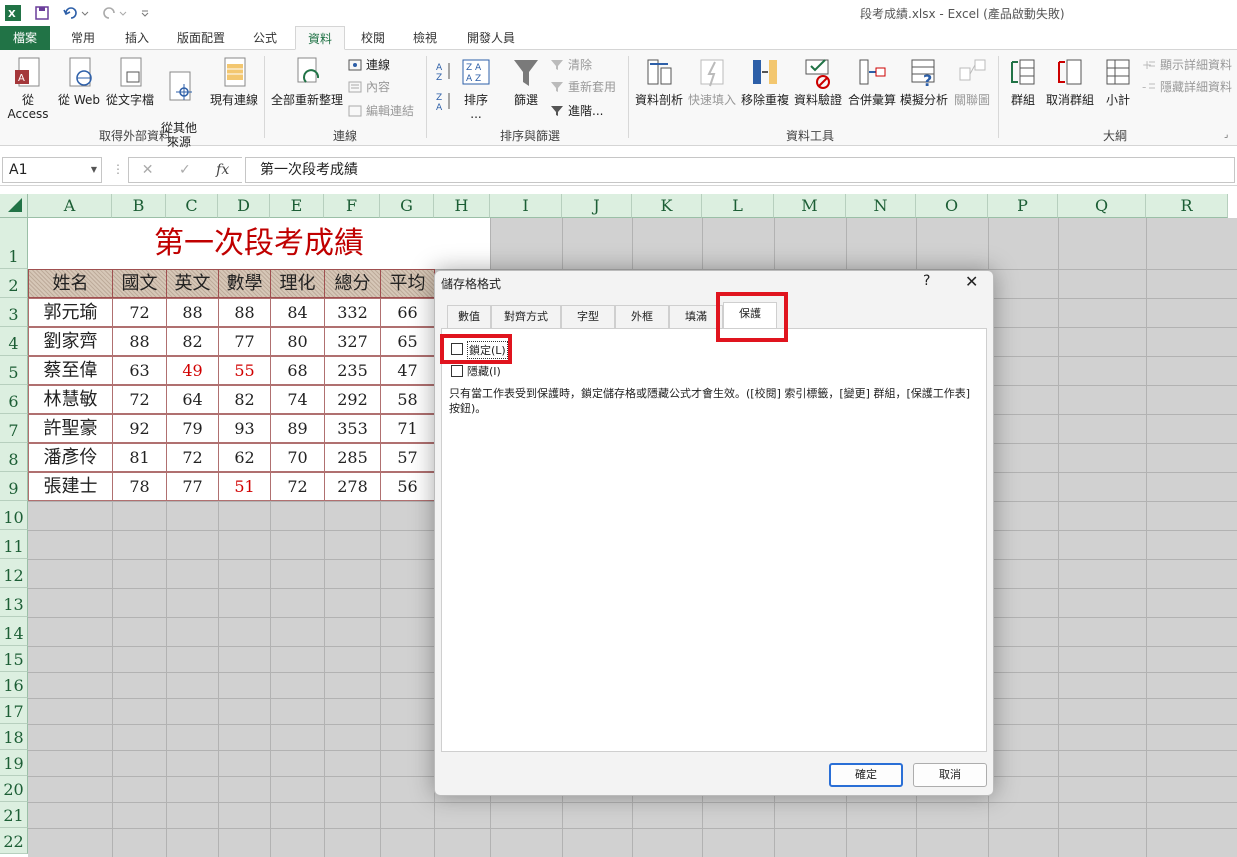 The image size is (1237, 857). I want to click on row-header: 20, so click(14, 789).